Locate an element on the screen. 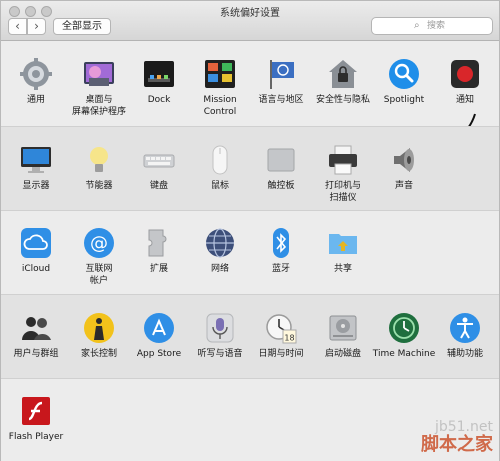  time-machine-icon is located at coordinates (404, 328).